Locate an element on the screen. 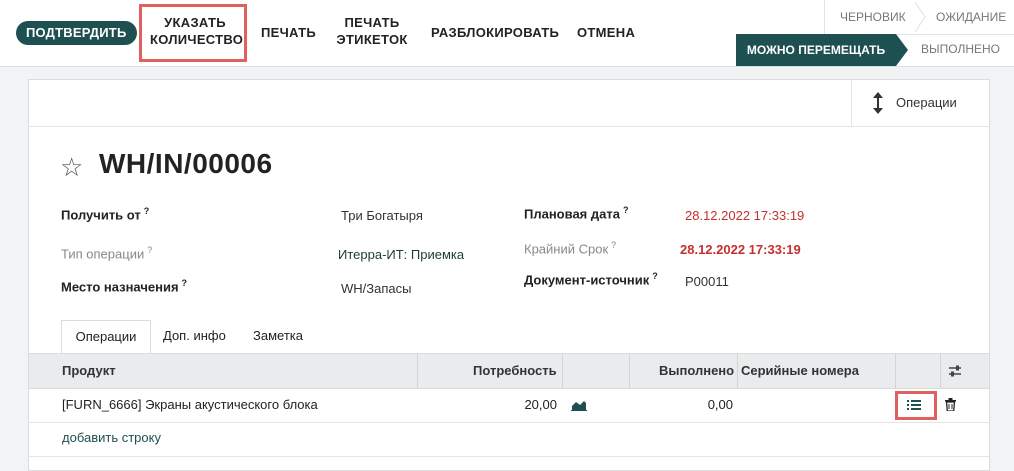 This screenshot has height=471, width=1014. column-header-serials: Серийные номера is located at coordinates (800, 371).